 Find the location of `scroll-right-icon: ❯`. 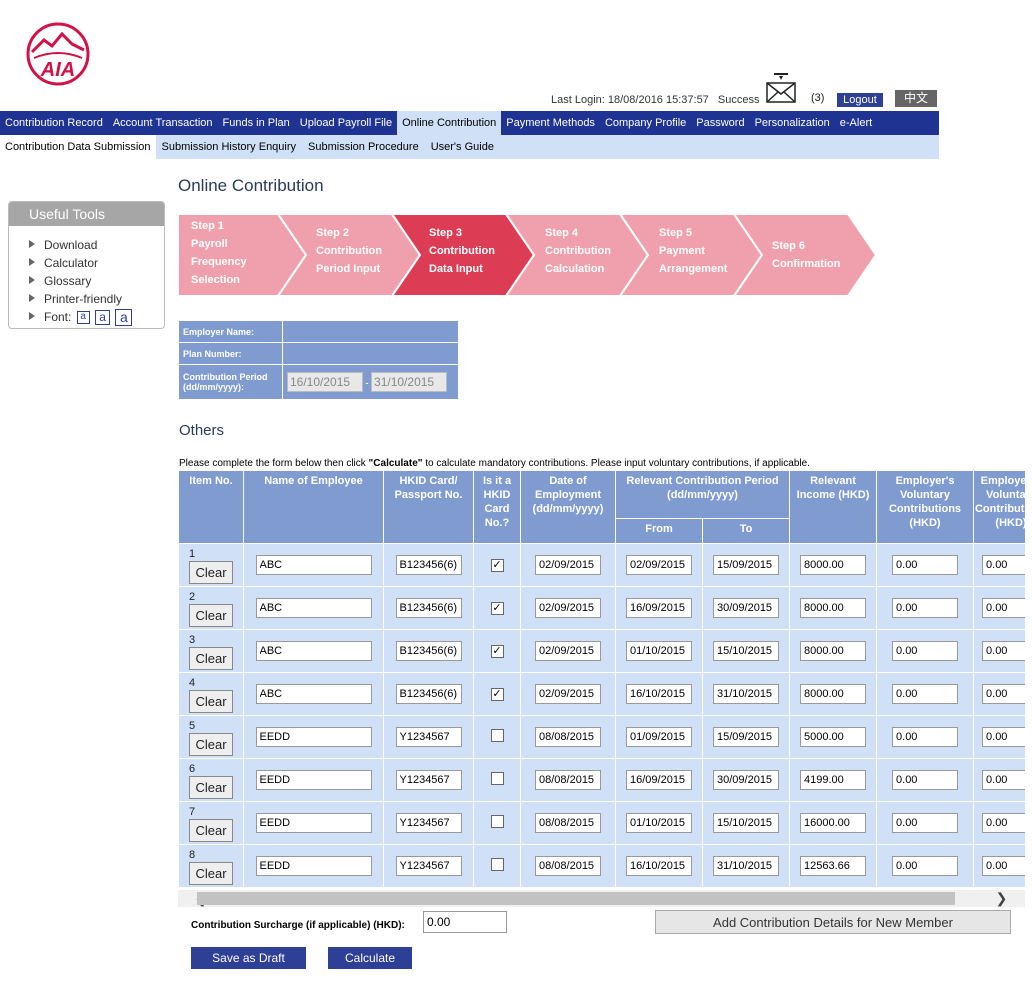

scroll-right-icon: ❯ is located at coordinates (1001, 898).